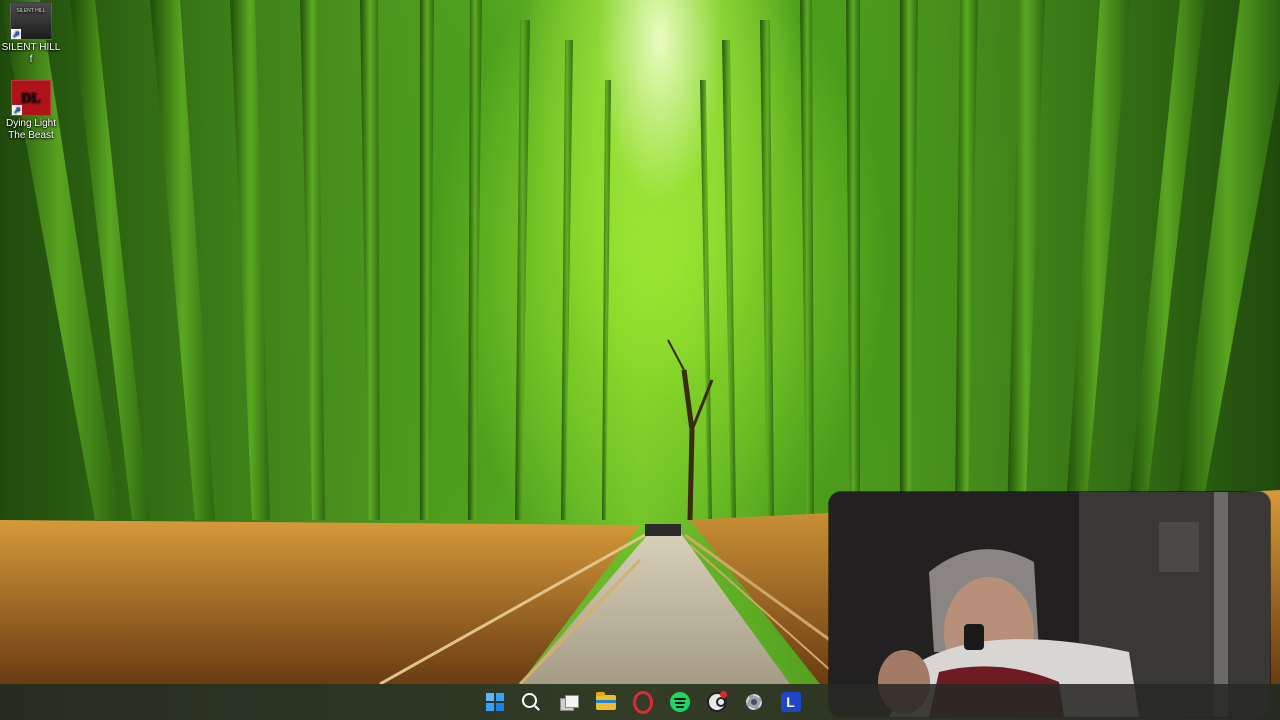 The height and width of the screenshot is (720, 1280). I want to click on silent-hill-f-icon: SILENT HILL ↗, so click(31, 21).